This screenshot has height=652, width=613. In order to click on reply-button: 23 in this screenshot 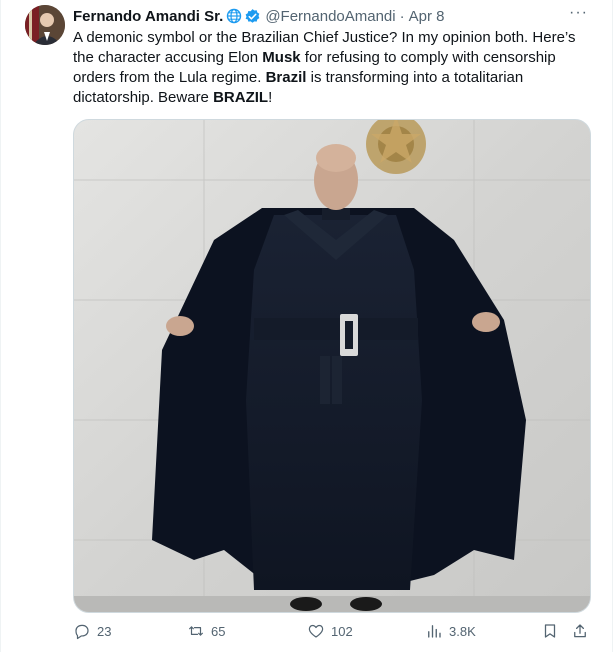, I will do `click(92, 631)`.